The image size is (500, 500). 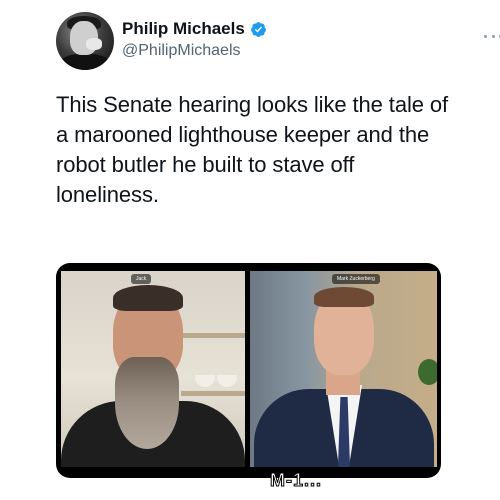 I want to click on participant-label: Jack, so click(x=141, y=279).